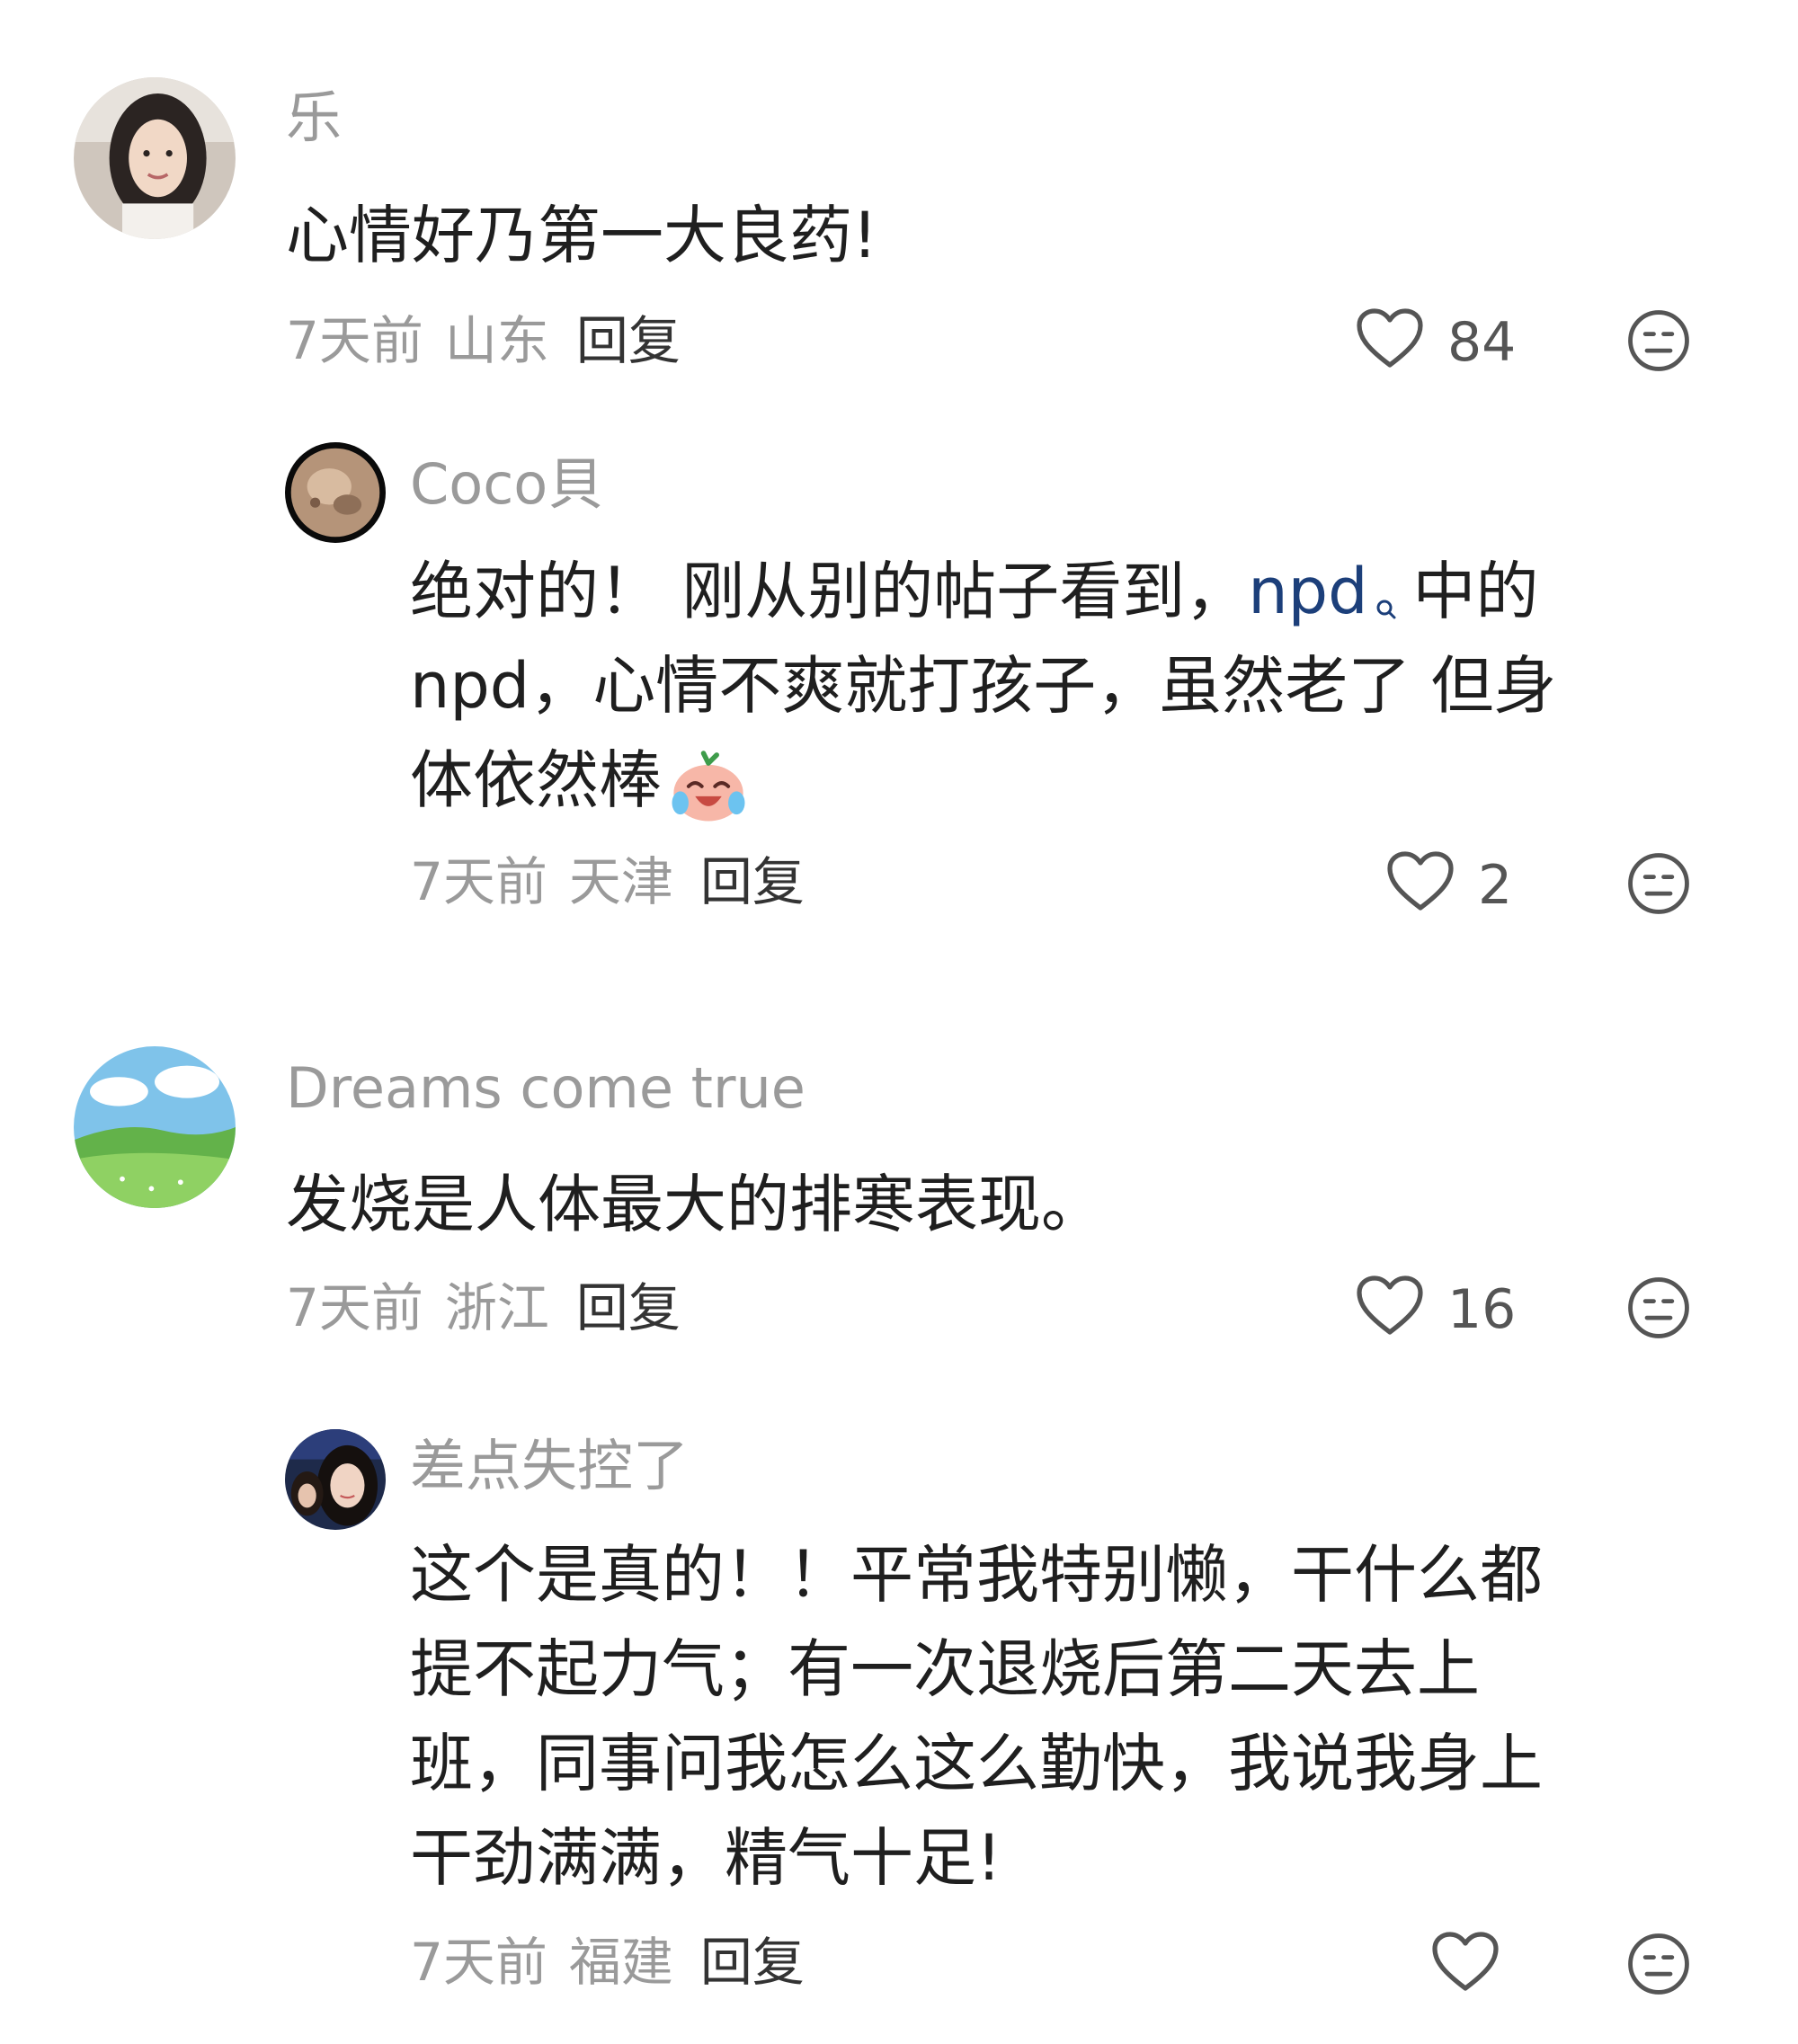 The image size is (1798, 2044). I want to click on comment-location: 天津, so click(620, 881).